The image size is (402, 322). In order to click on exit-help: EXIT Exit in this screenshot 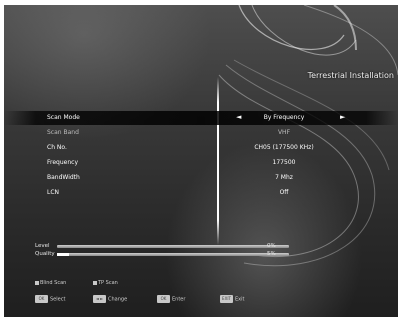, I will do `click(232, 299)`.